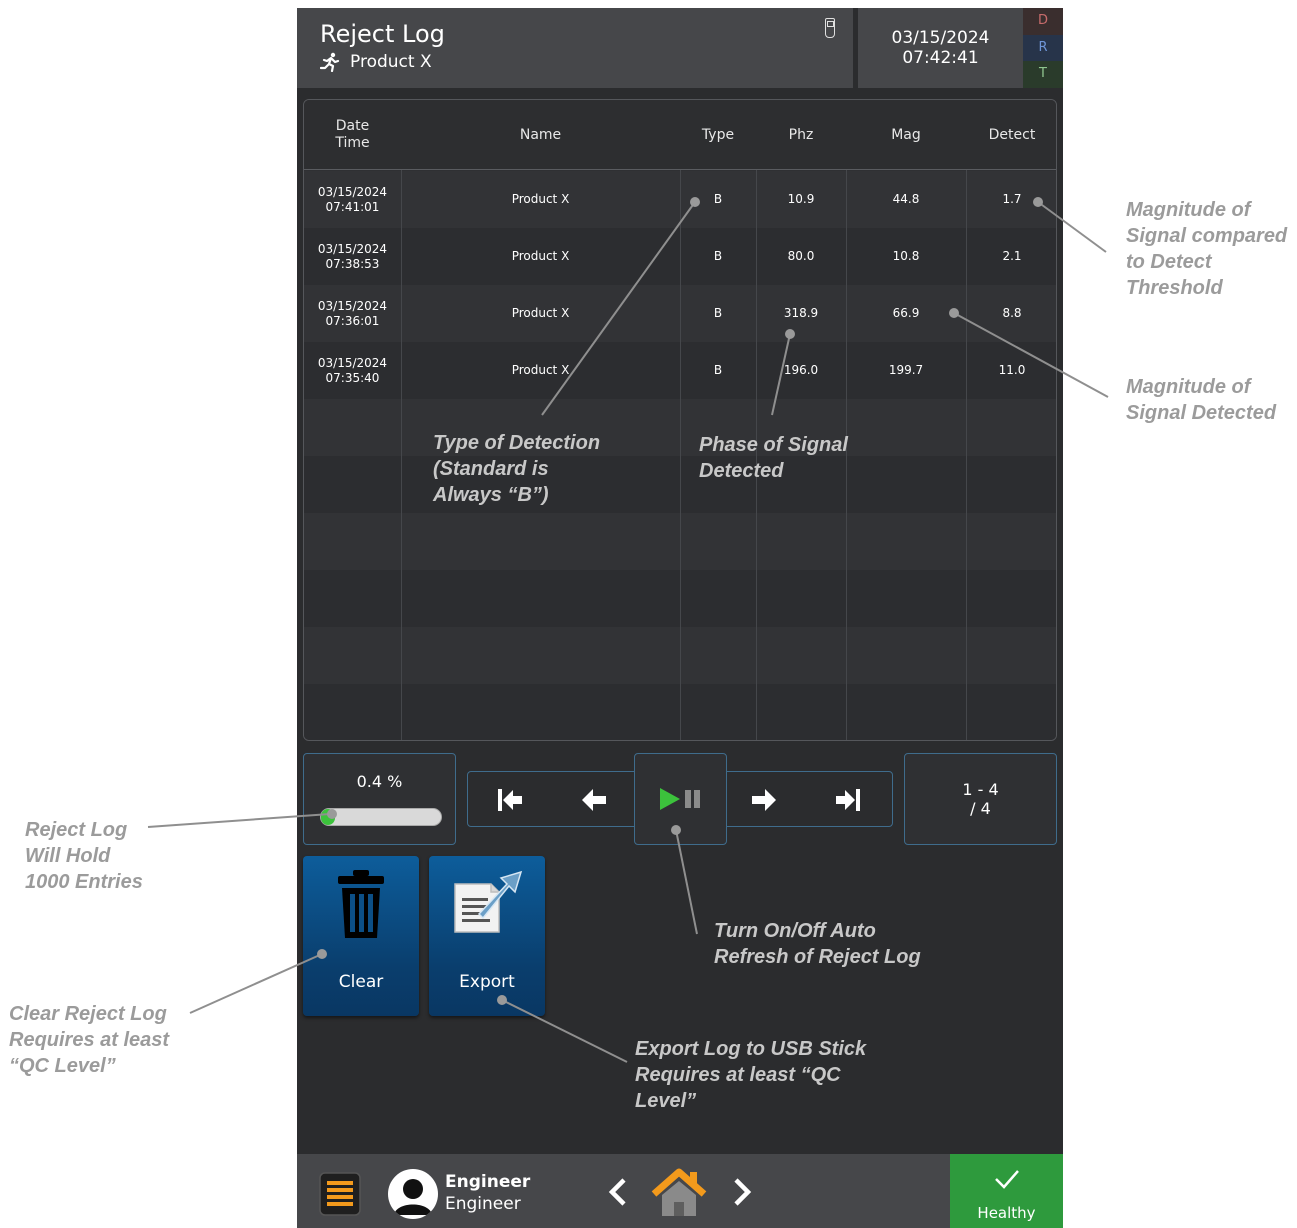 The width and height of the screenshot is (1297, 1228). I want to click on cell-detect: 8.8, so click(1012, 313).